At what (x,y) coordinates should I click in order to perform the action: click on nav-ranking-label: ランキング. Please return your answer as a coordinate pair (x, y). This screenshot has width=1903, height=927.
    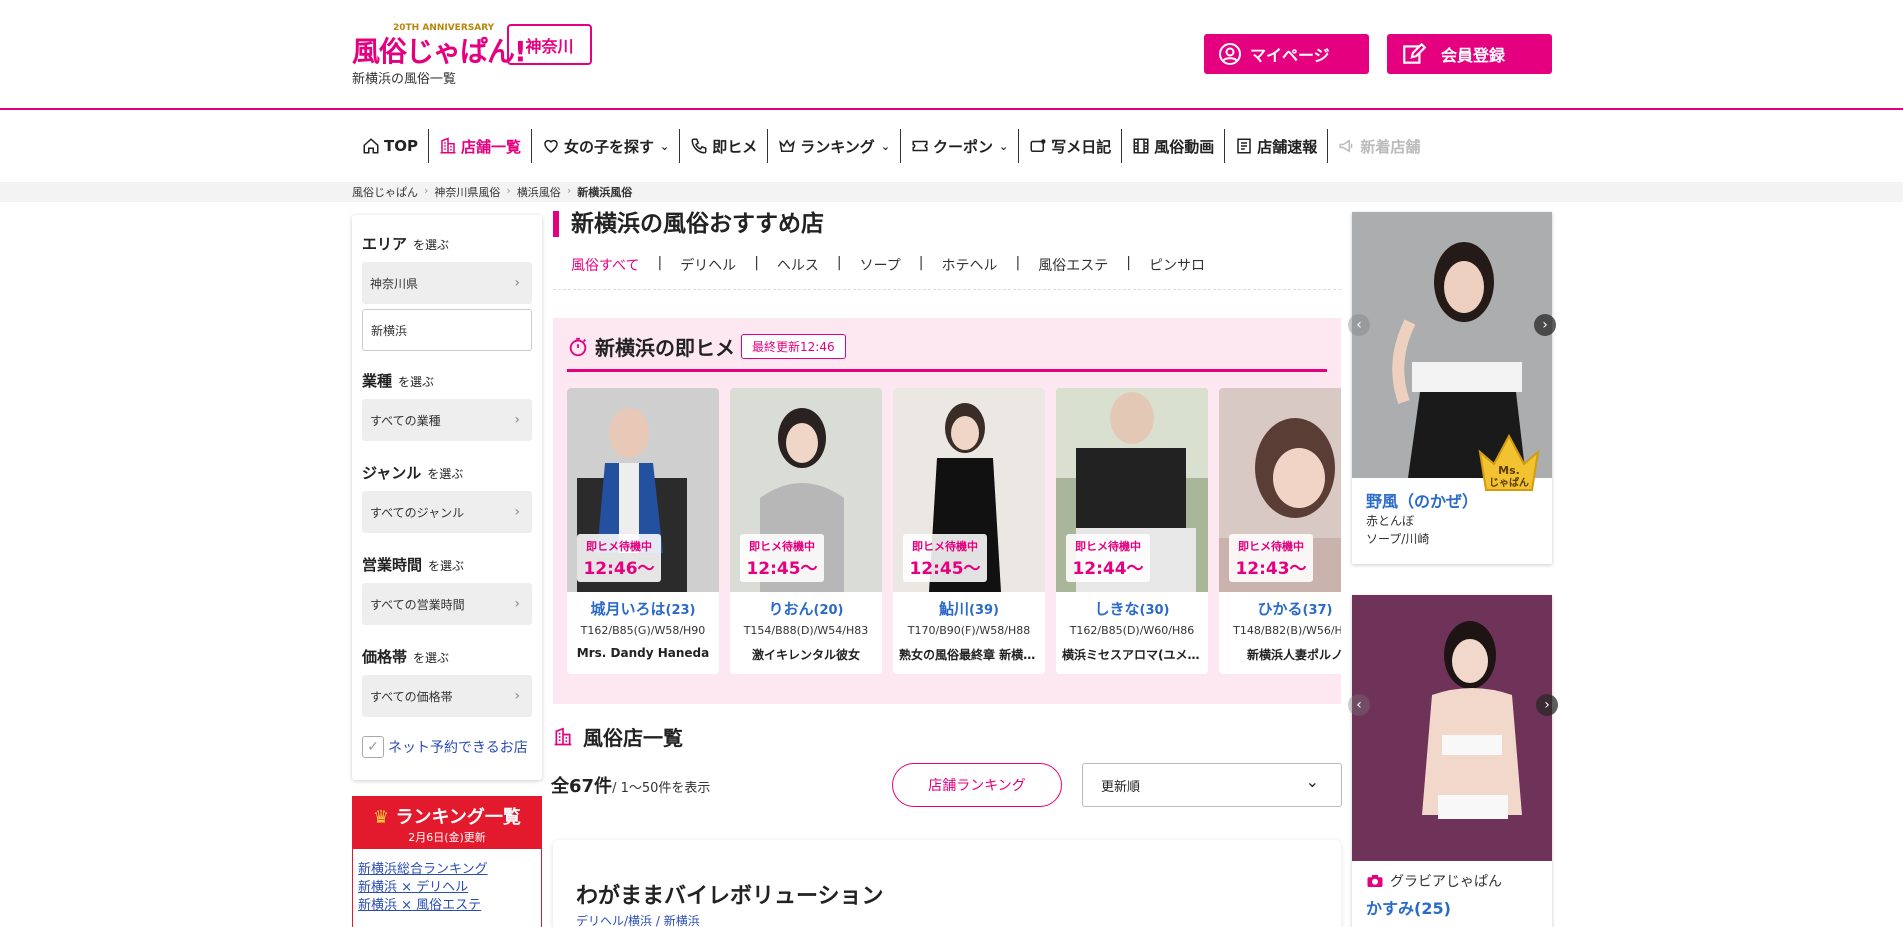
    Looking at the image, I should click on (837, 146).